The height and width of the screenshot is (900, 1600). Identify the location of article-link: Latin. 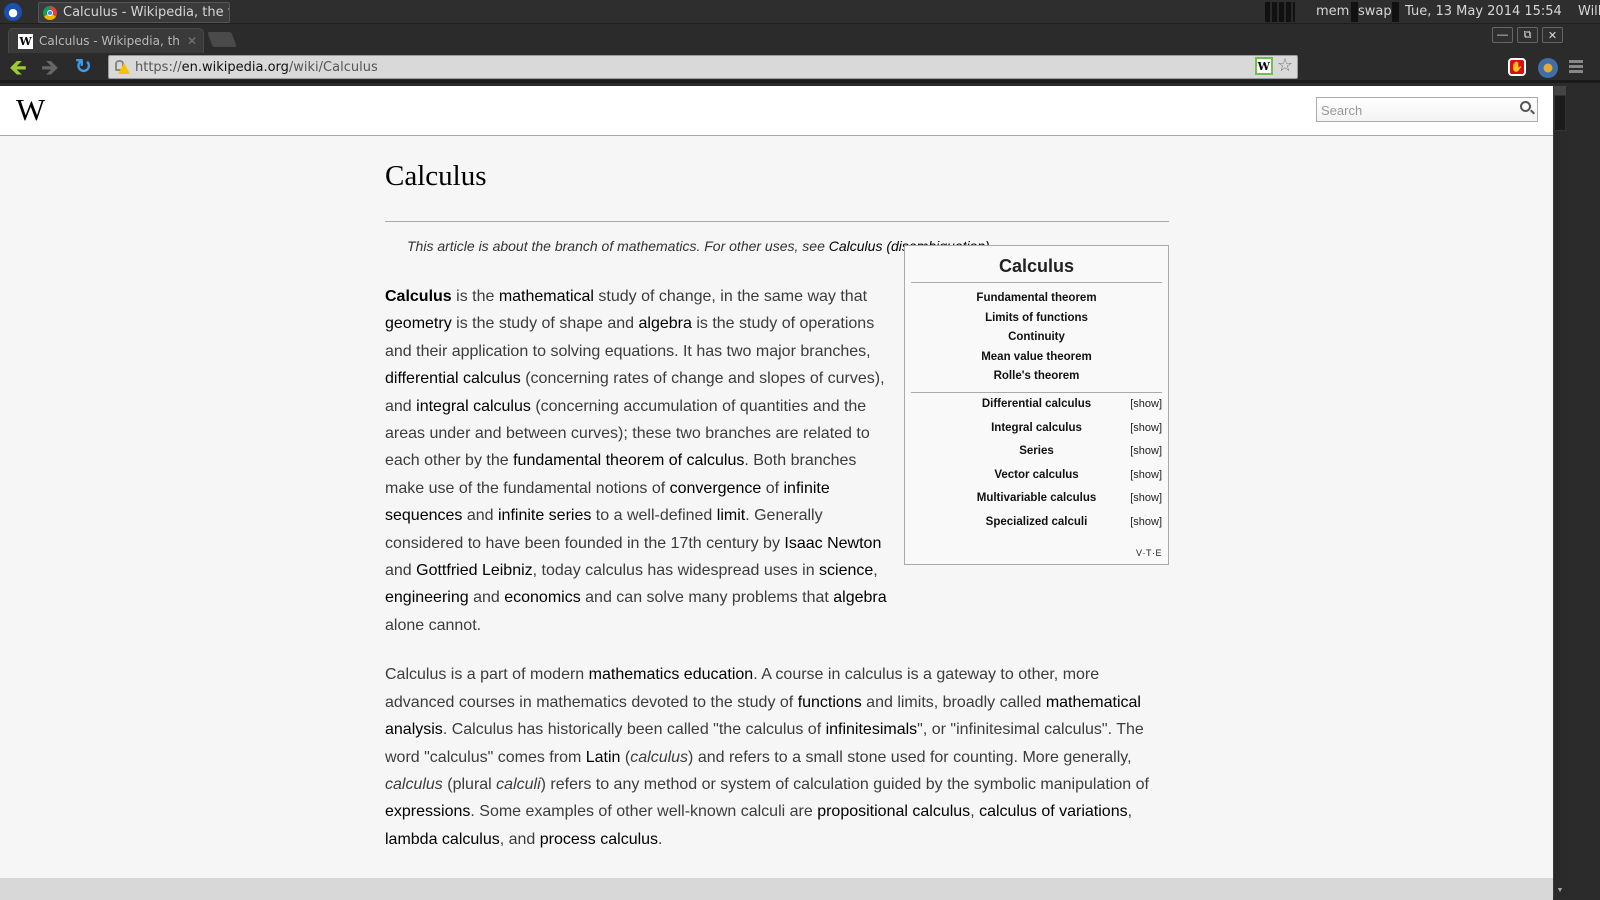
(603, 757).